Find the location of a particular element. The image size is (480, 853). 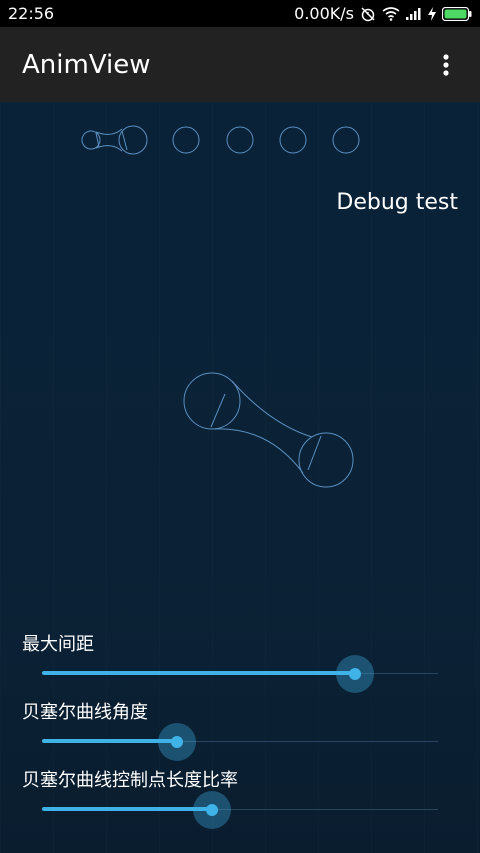

network-speed: 0.00K/s is located at coordinates (324, 13).